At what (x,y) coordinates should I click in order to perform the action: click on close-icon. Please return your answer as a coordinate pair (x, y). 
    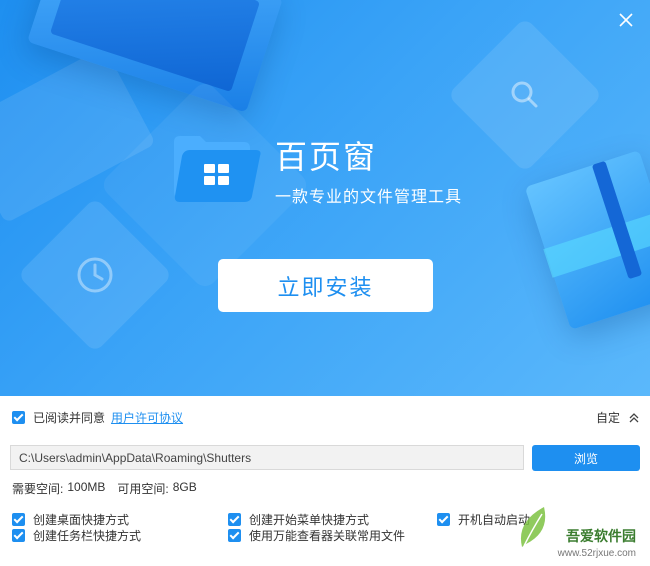
    Looking at the image, I should click on (626, 20).